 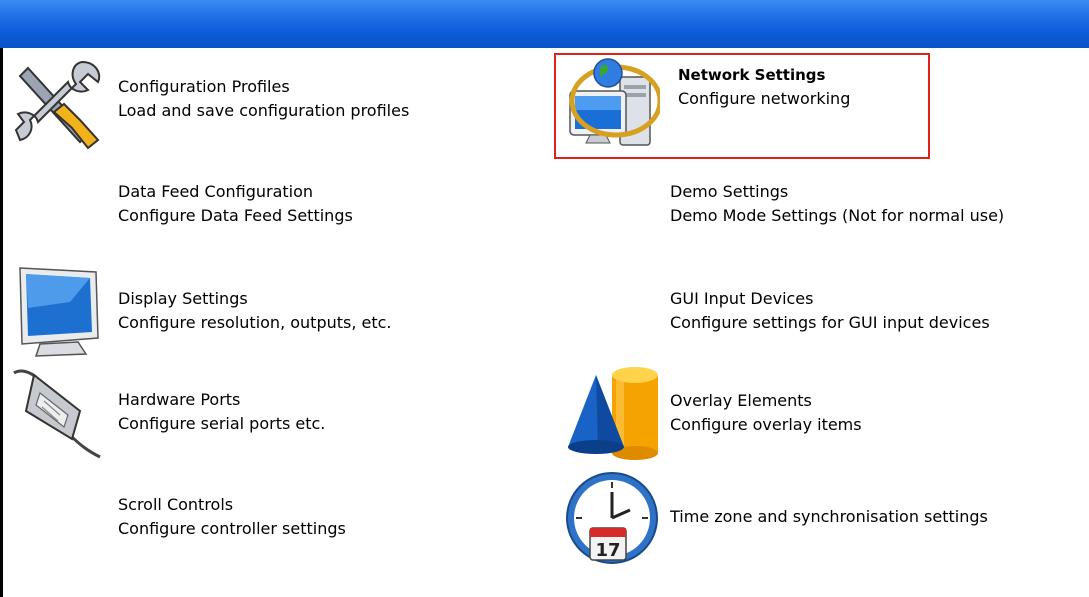 What do you see at coordinates (544, 24) in the screenshot?
I see `window-title-bar` at bounding box center [544, 24].